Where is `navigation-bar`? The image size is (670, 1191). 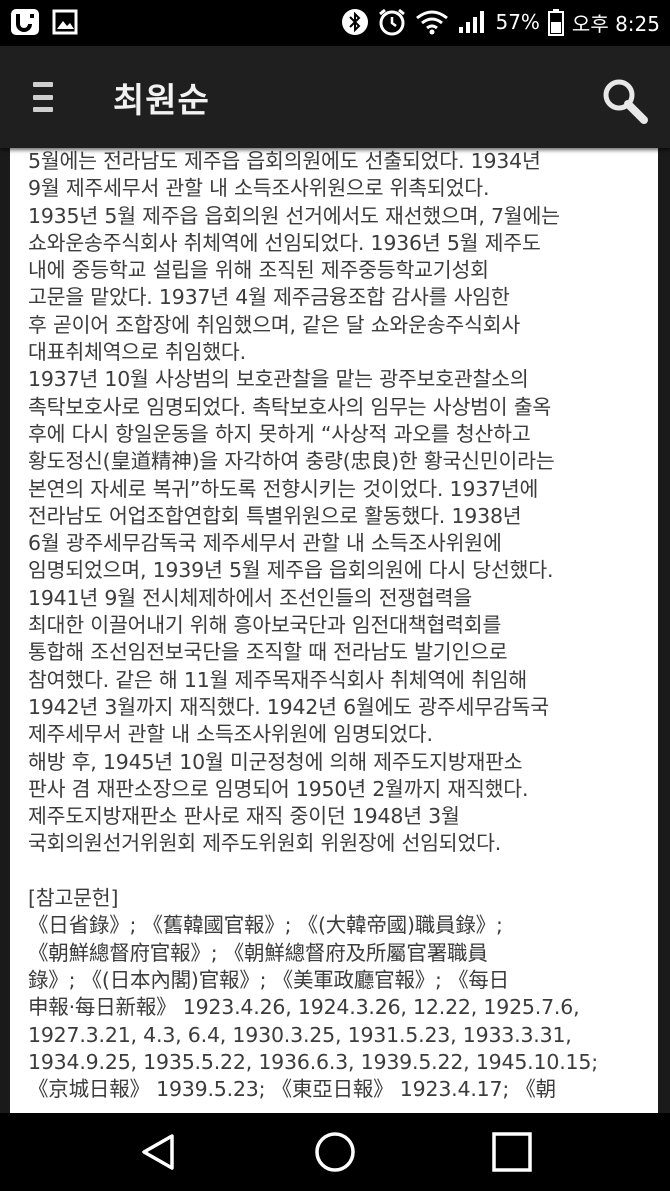
navigation-bar is located at coordinates (335, 1152).